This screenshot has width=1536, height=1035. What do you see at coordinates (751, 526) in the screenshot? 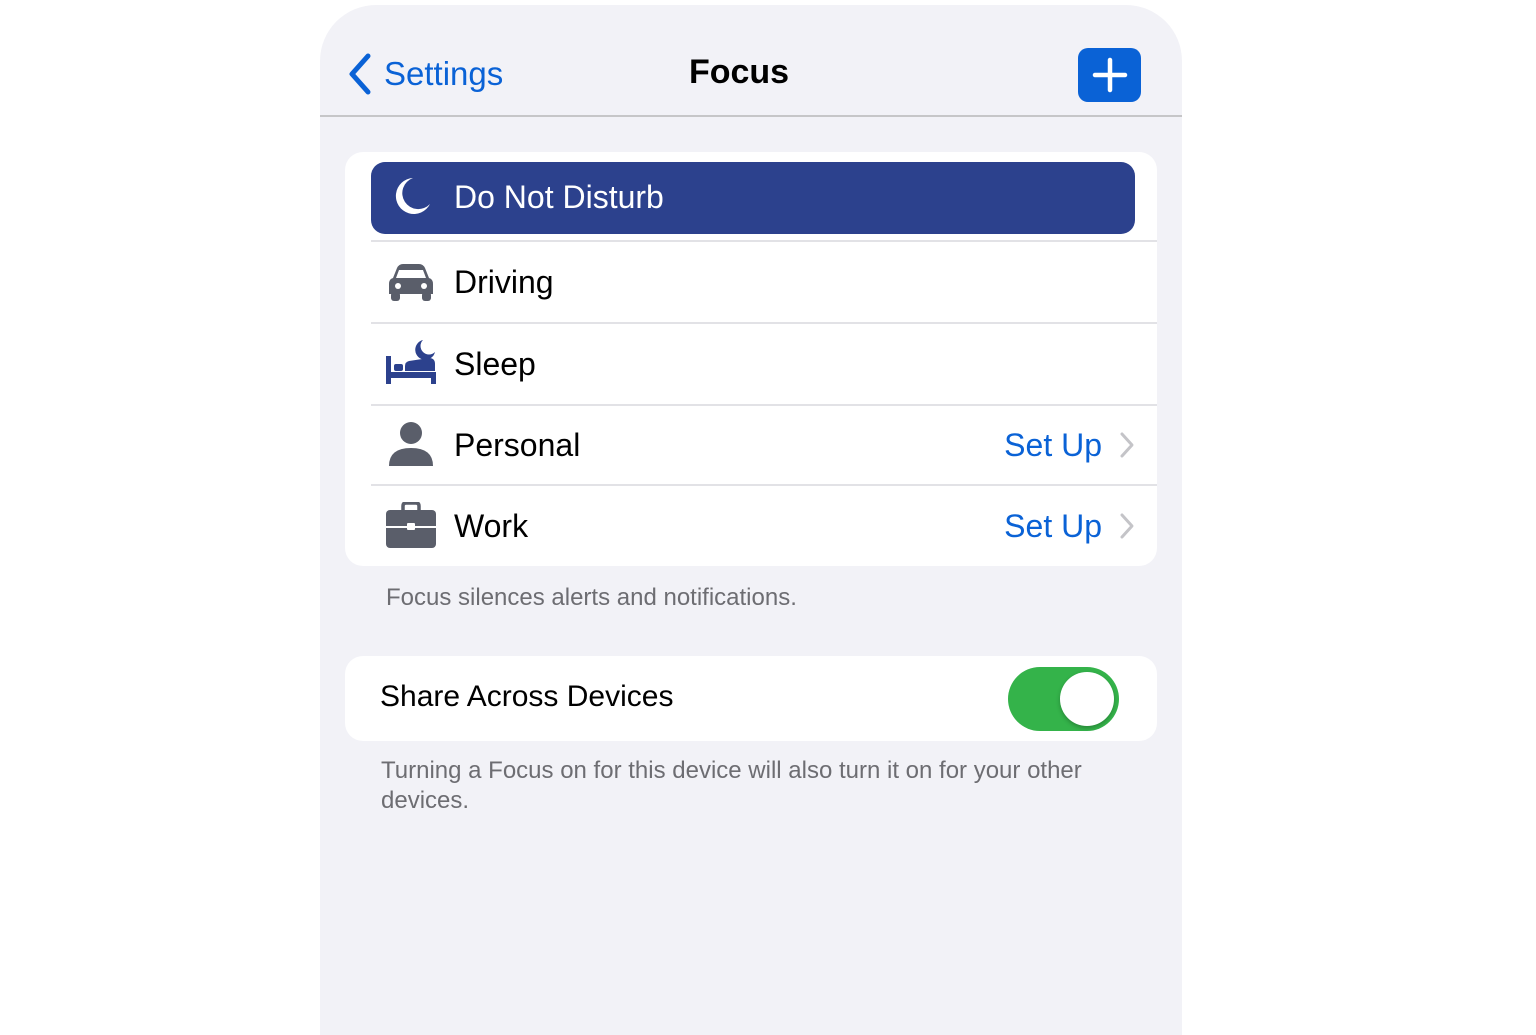
I see `focus-item-work: Work Set Up` at bounding box center [751, 526].